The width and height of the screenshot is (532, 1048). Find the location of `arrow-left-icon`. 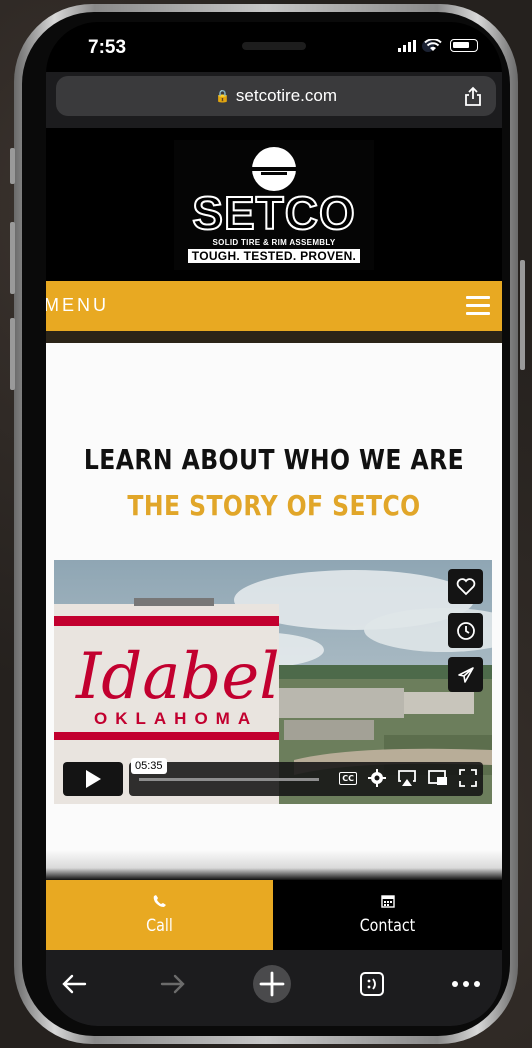

arrow-left-icon is located at coordinates (74, 984).